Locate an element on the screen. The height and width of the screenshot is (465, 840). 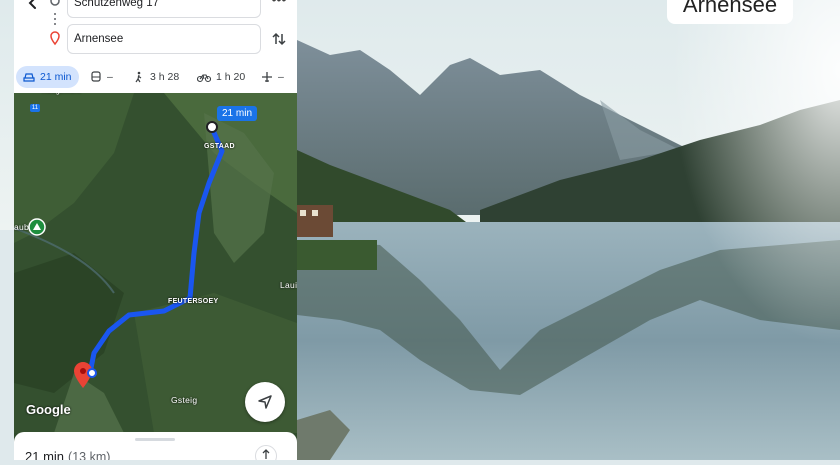
origin-marker-icon is located at coordinates (212, 127).